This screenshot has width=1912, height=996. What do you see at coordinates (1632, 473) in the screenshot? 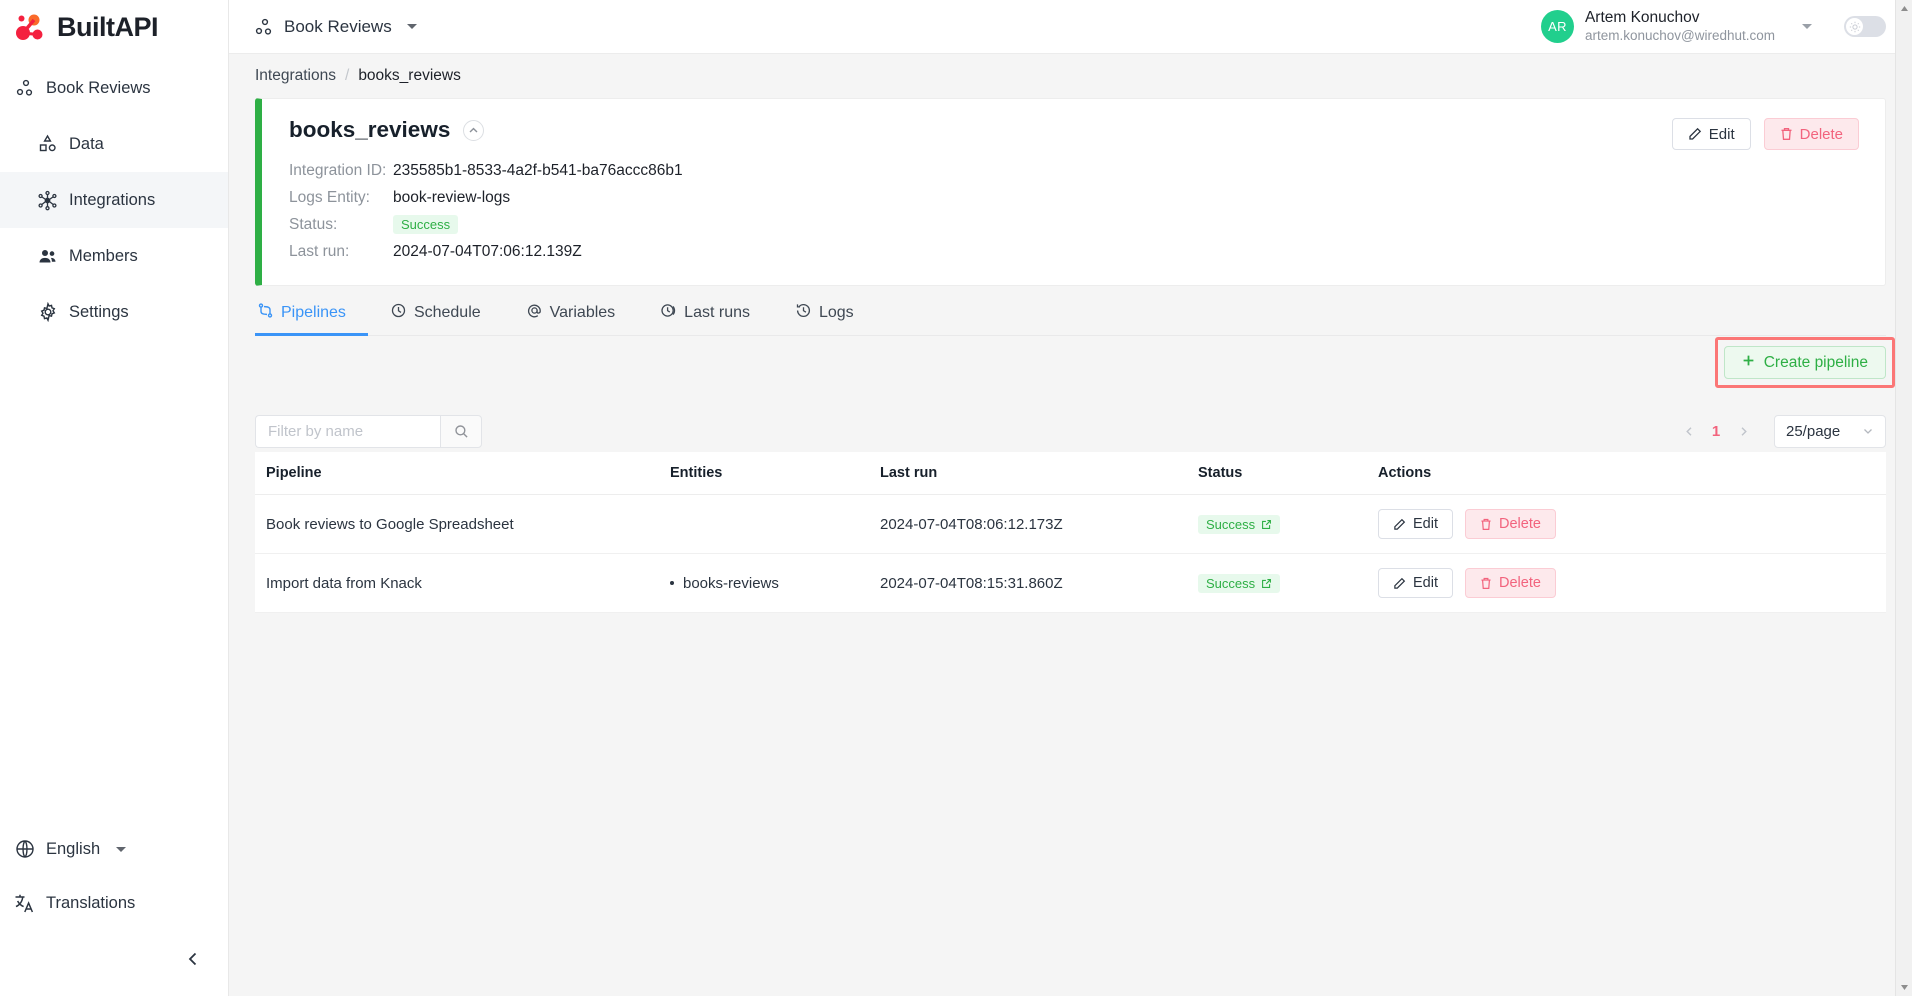
I see `column-header-actions: Actions` at bounding box center [1632, 473].